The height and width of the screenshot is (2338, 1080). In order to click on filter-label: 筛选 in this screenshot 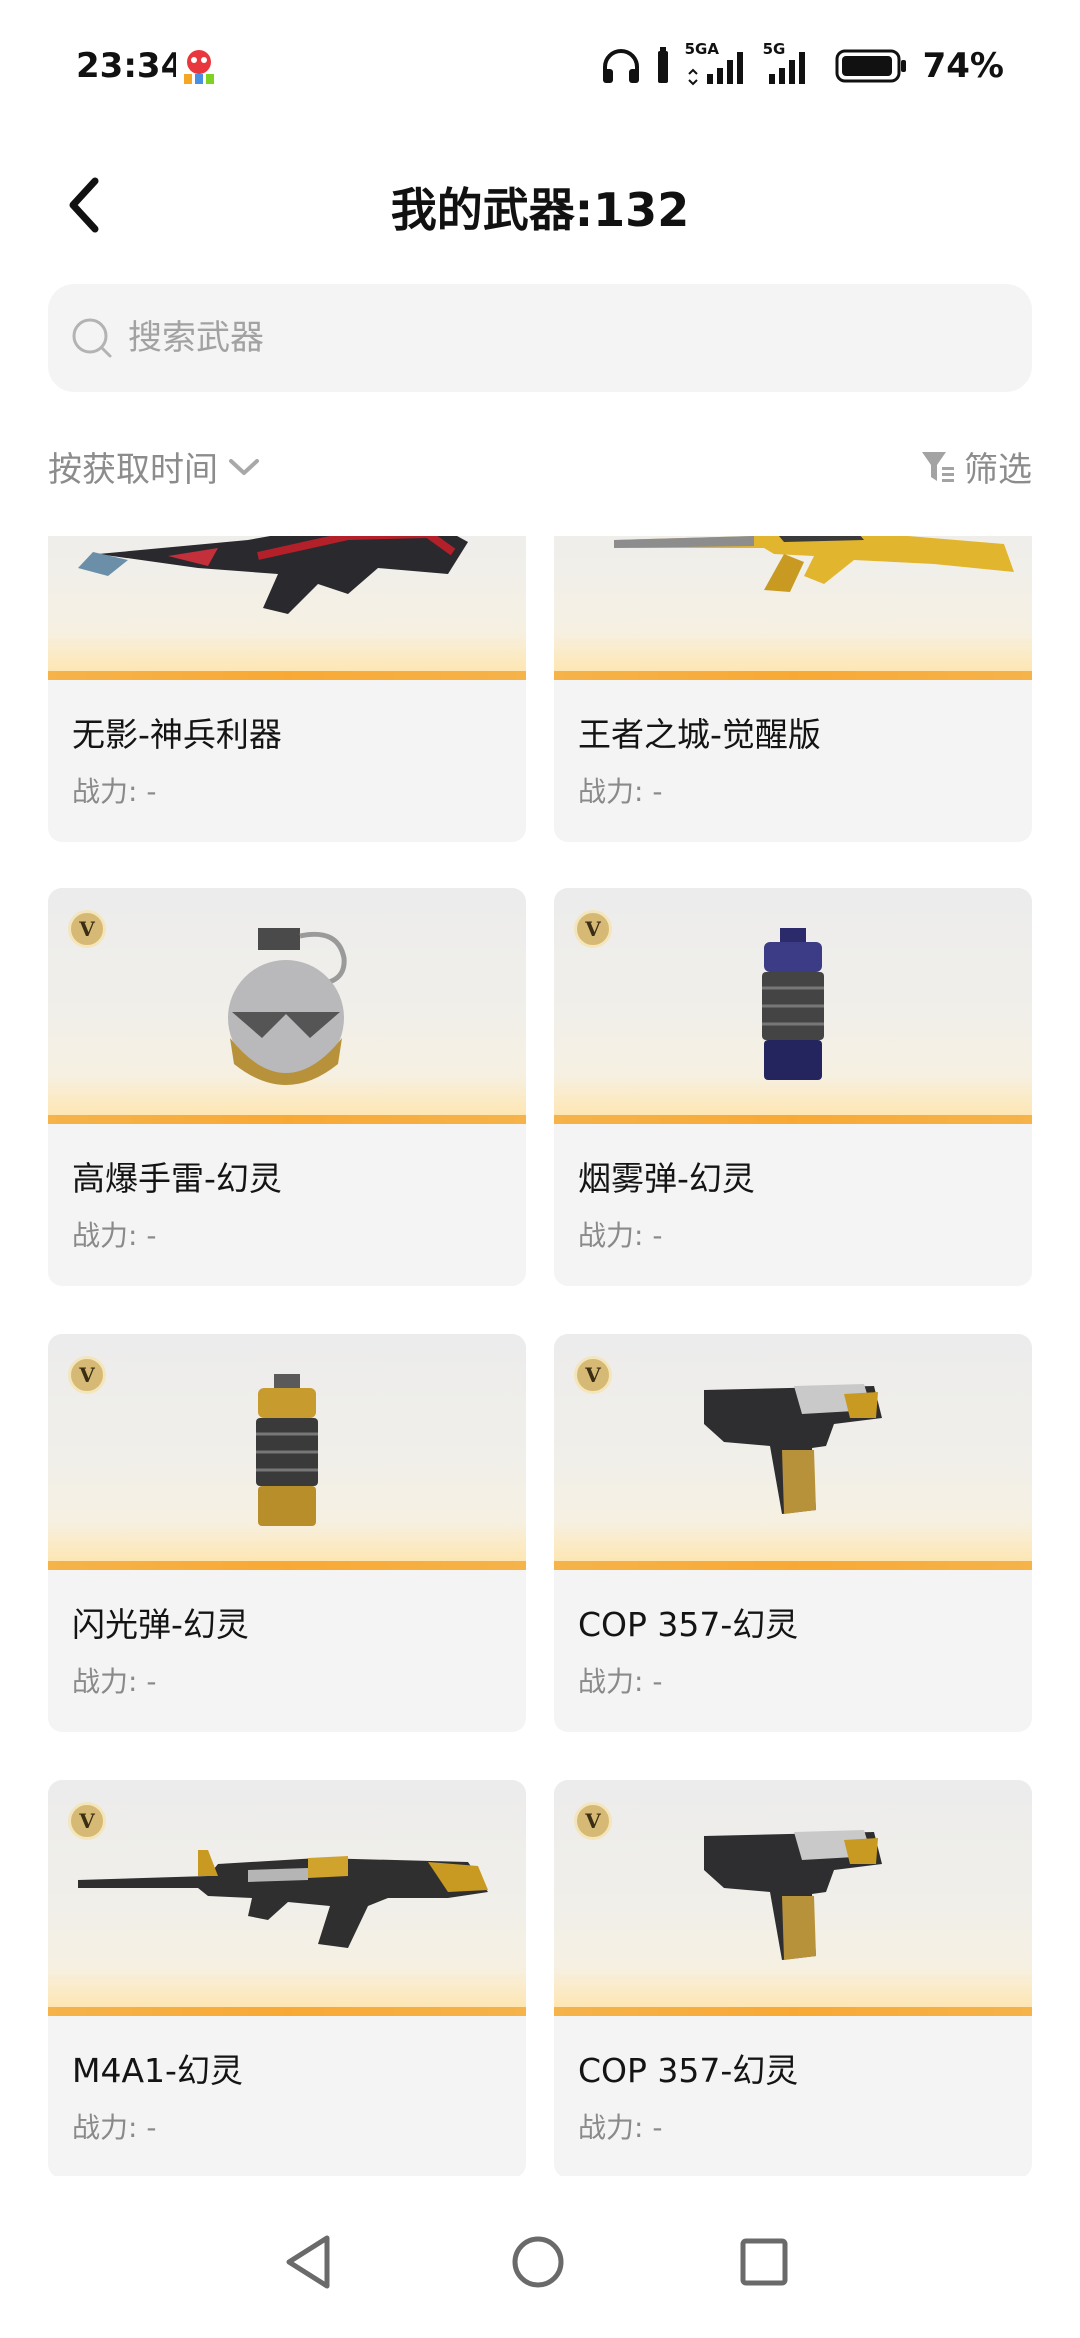, I will do `click(998, 470)`.